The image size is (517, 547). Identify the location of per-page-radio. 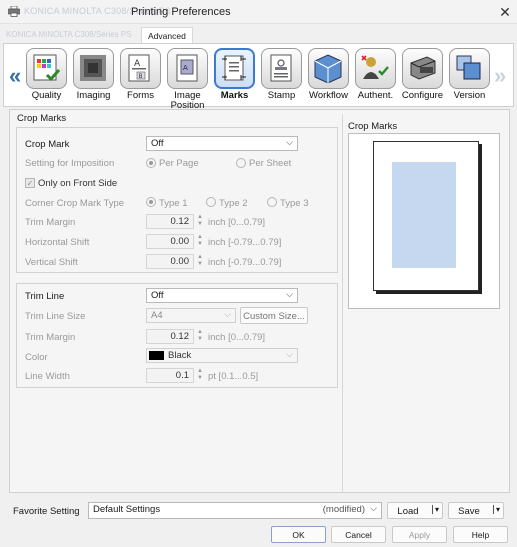
(151, 163).